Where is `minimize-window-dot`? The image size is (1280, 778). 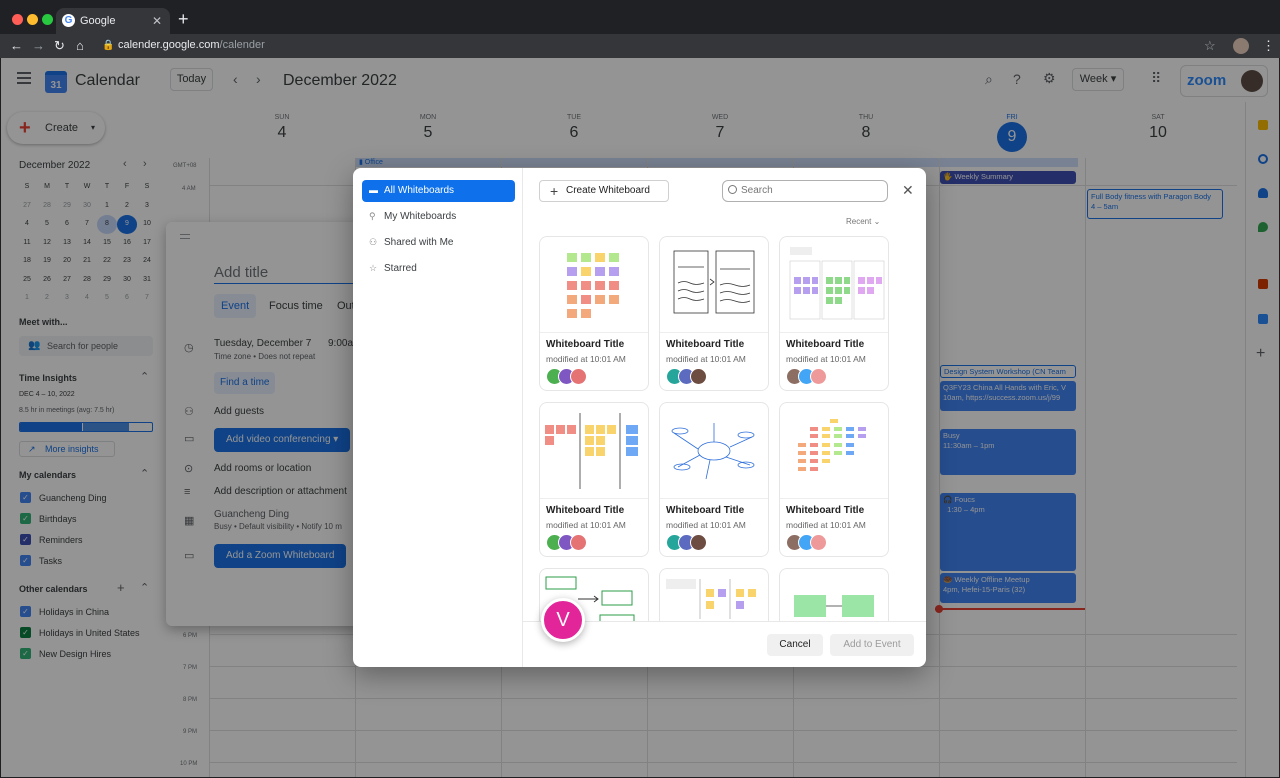
minimize-window-dot is located at coordinates (32, 19).